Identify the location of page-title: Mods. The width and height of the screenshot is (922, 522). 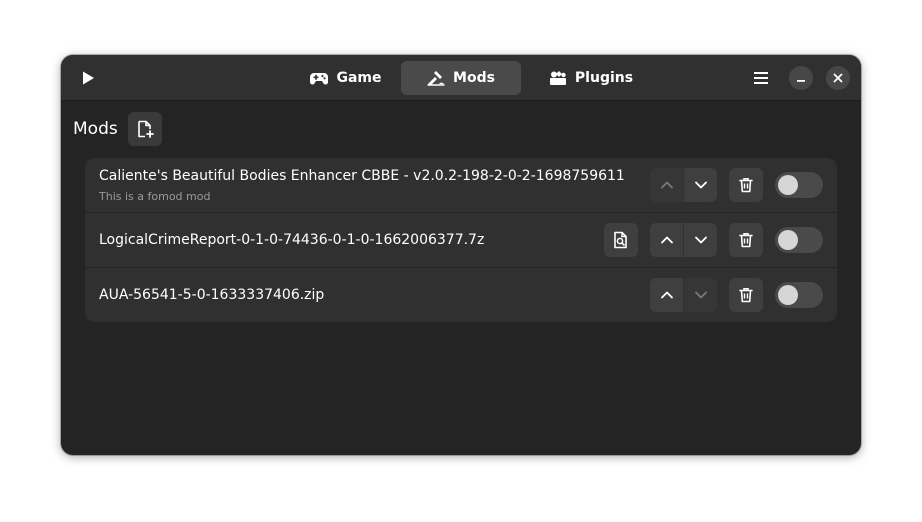
(95, 129).